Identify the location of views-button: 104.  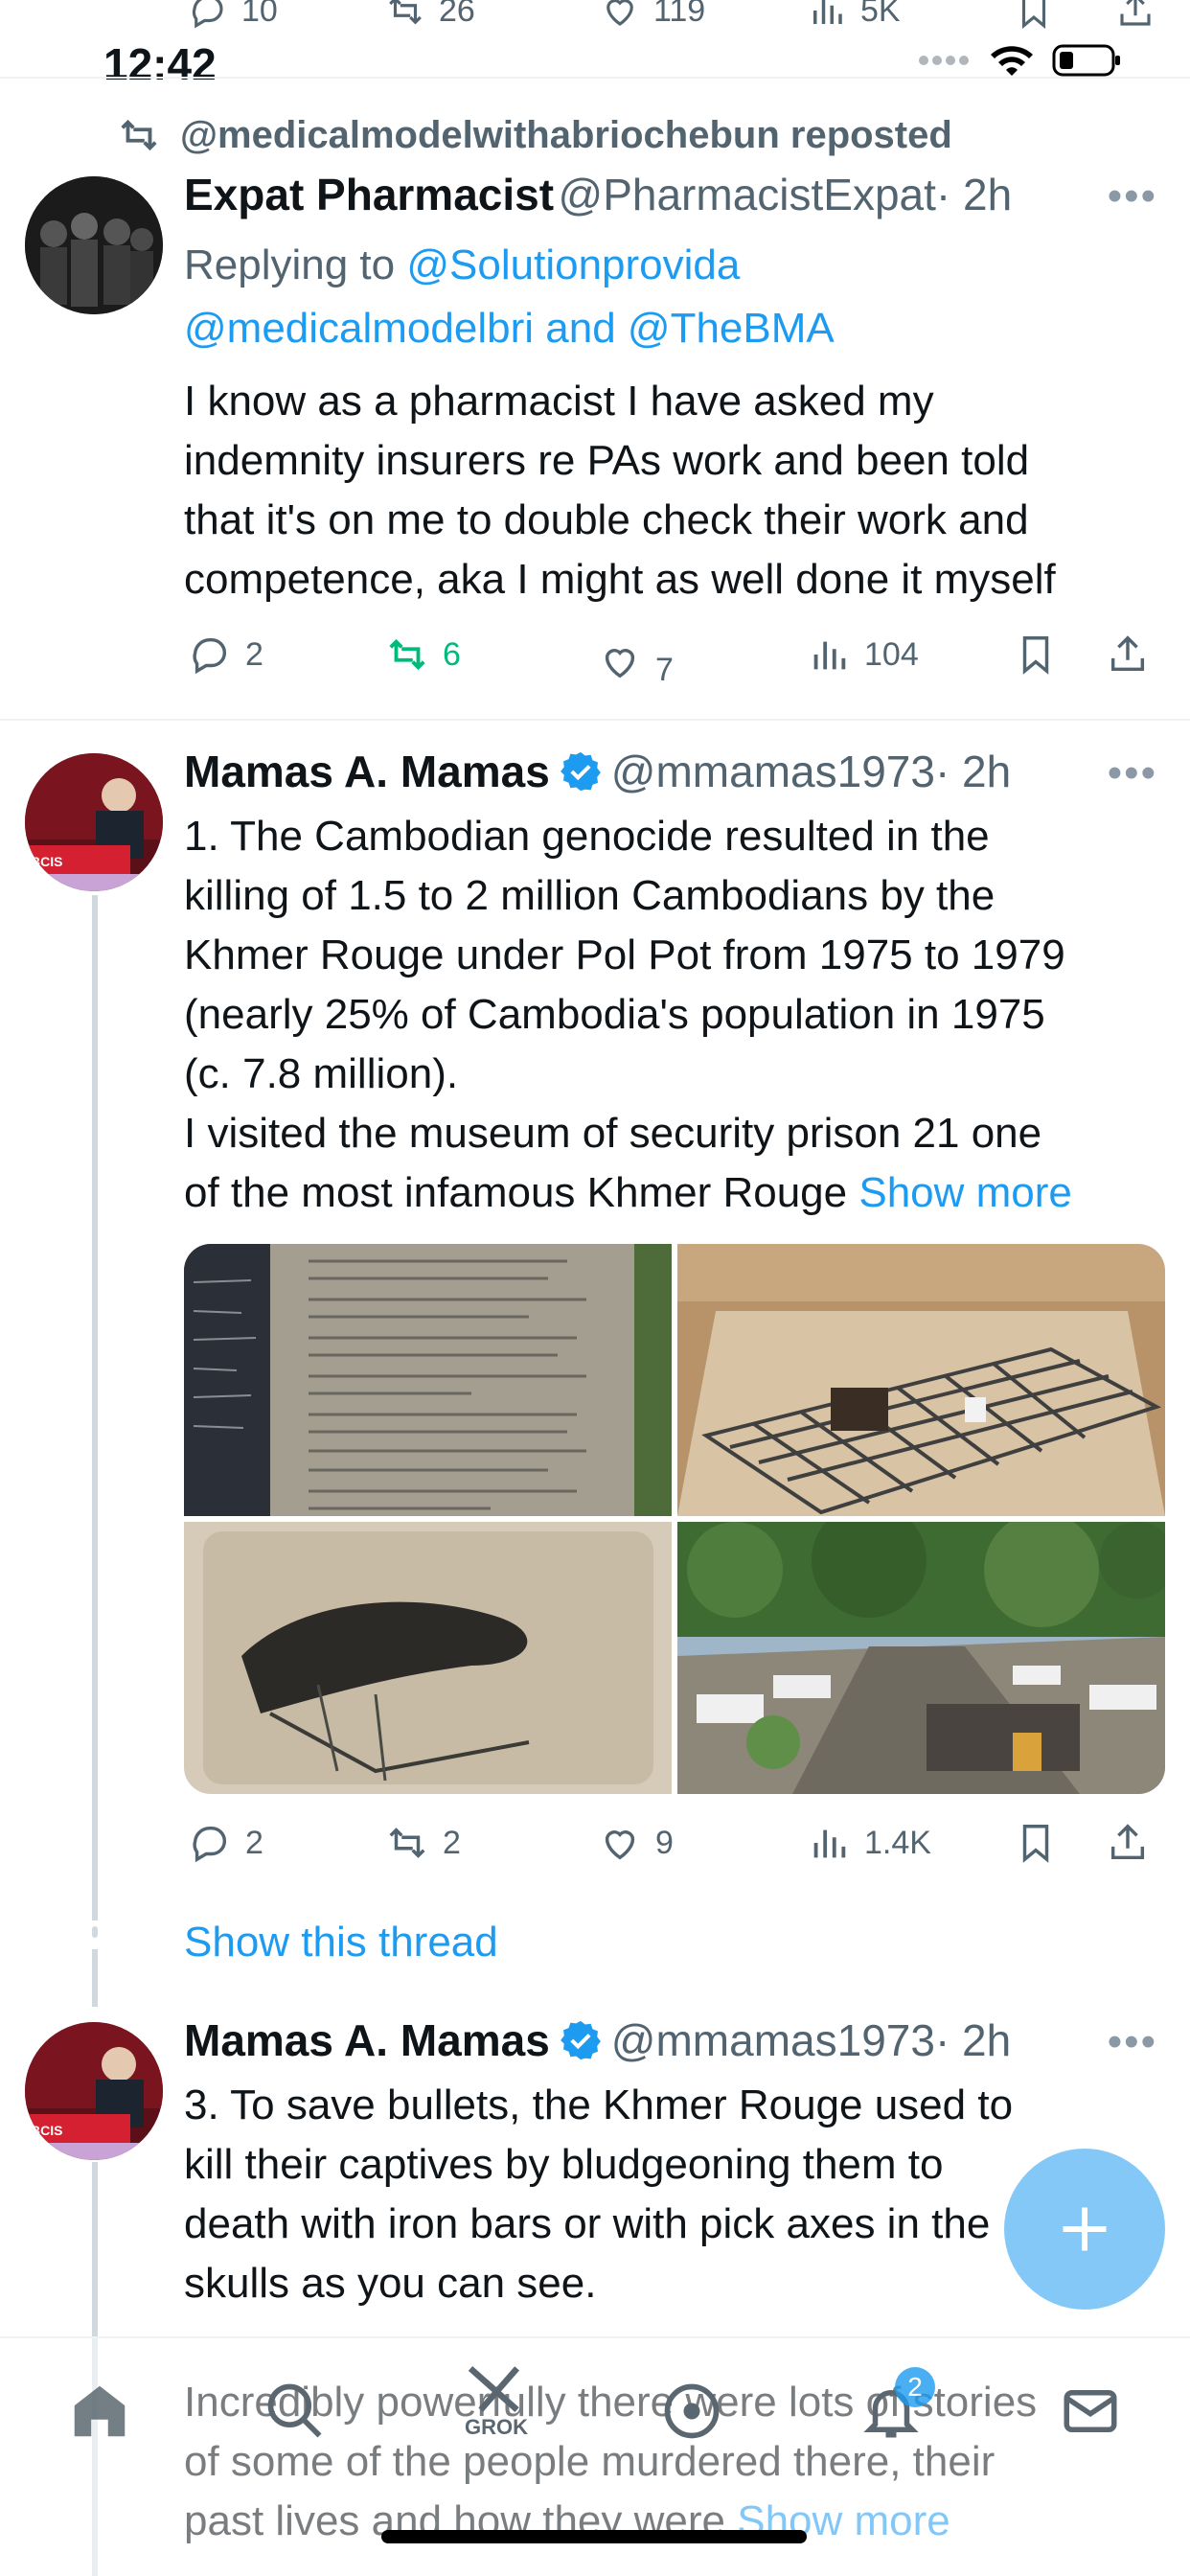
(863, 654).